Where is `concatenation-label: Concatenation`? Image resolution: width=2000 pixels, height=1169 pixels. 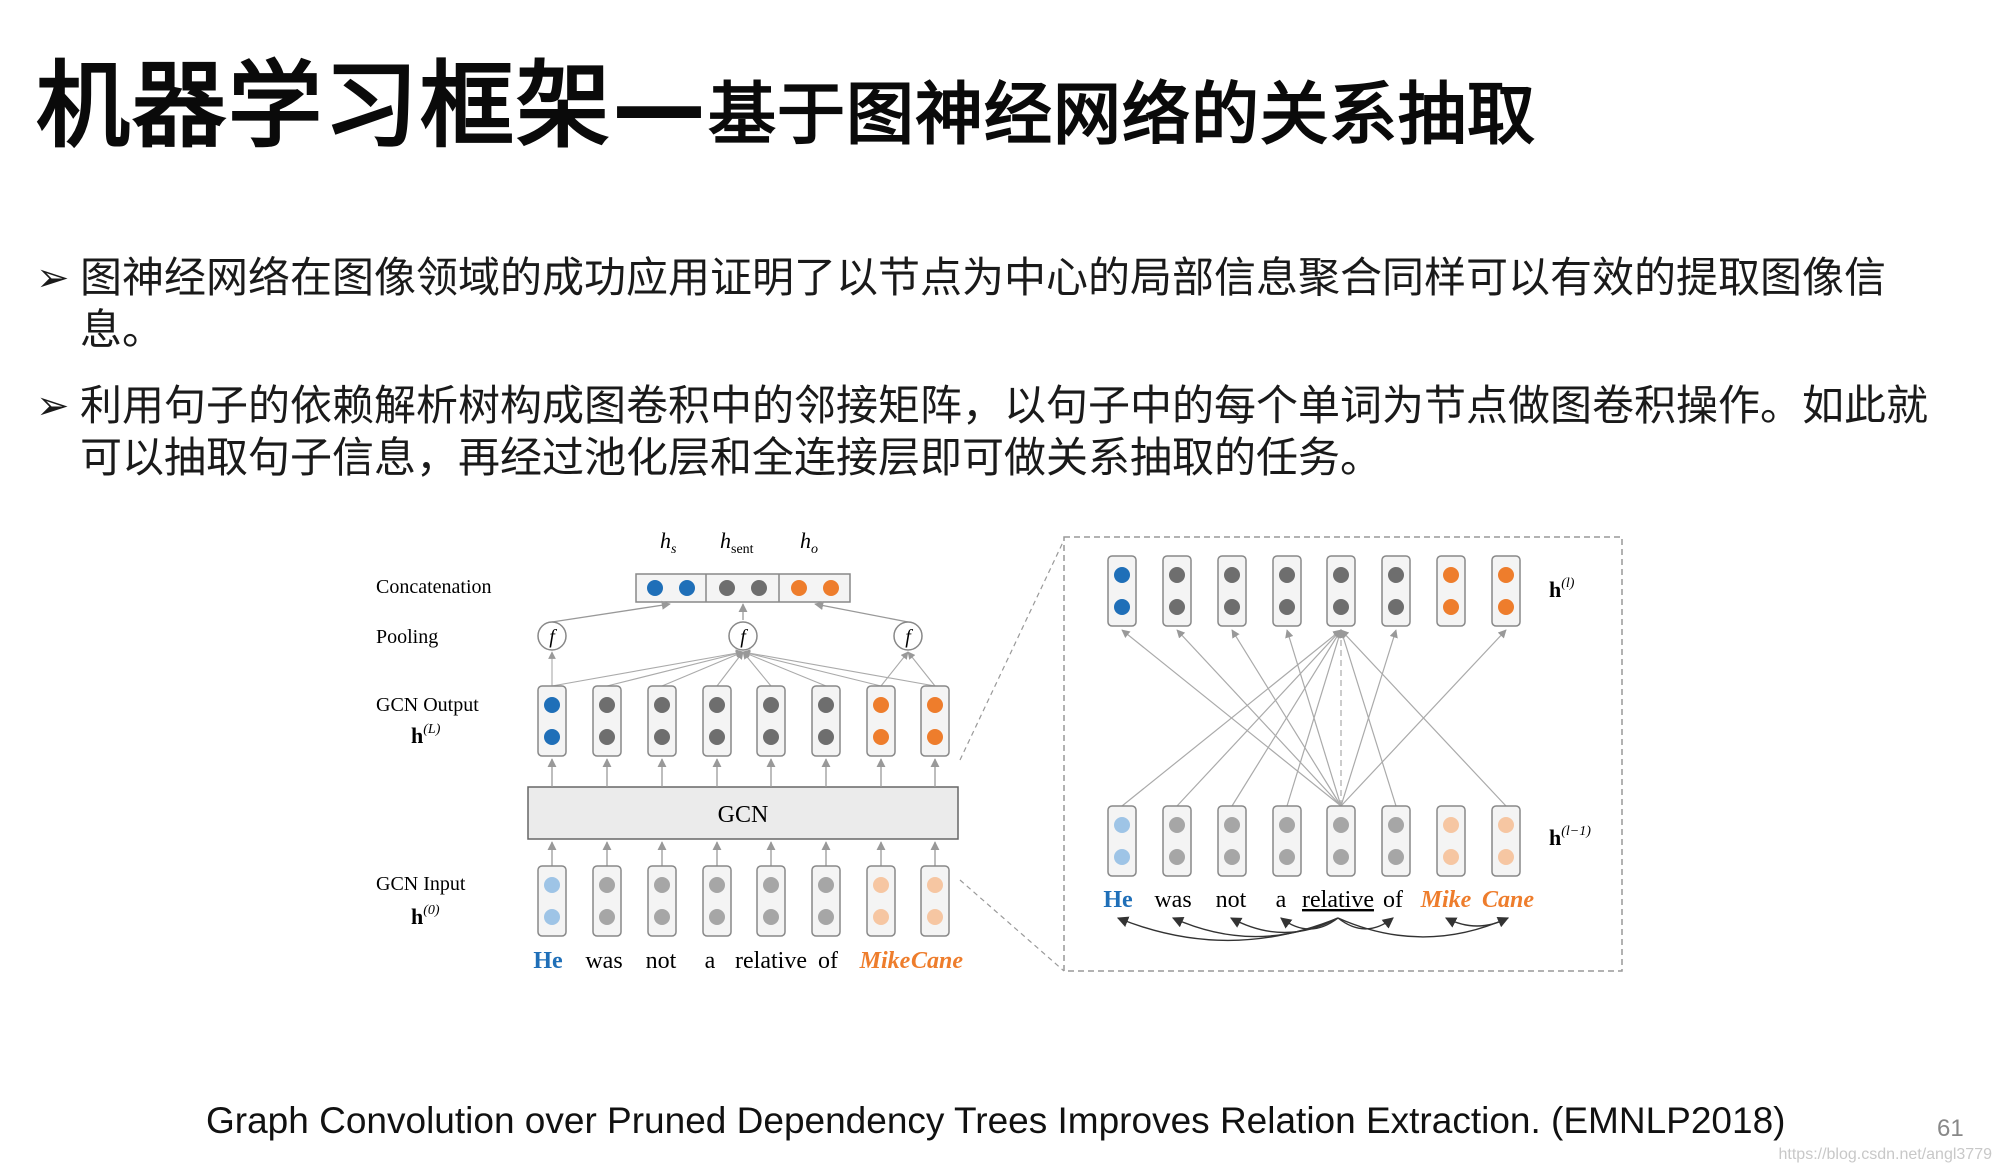 concatenation-label: Concatenation is located at coordinates (434, 587).